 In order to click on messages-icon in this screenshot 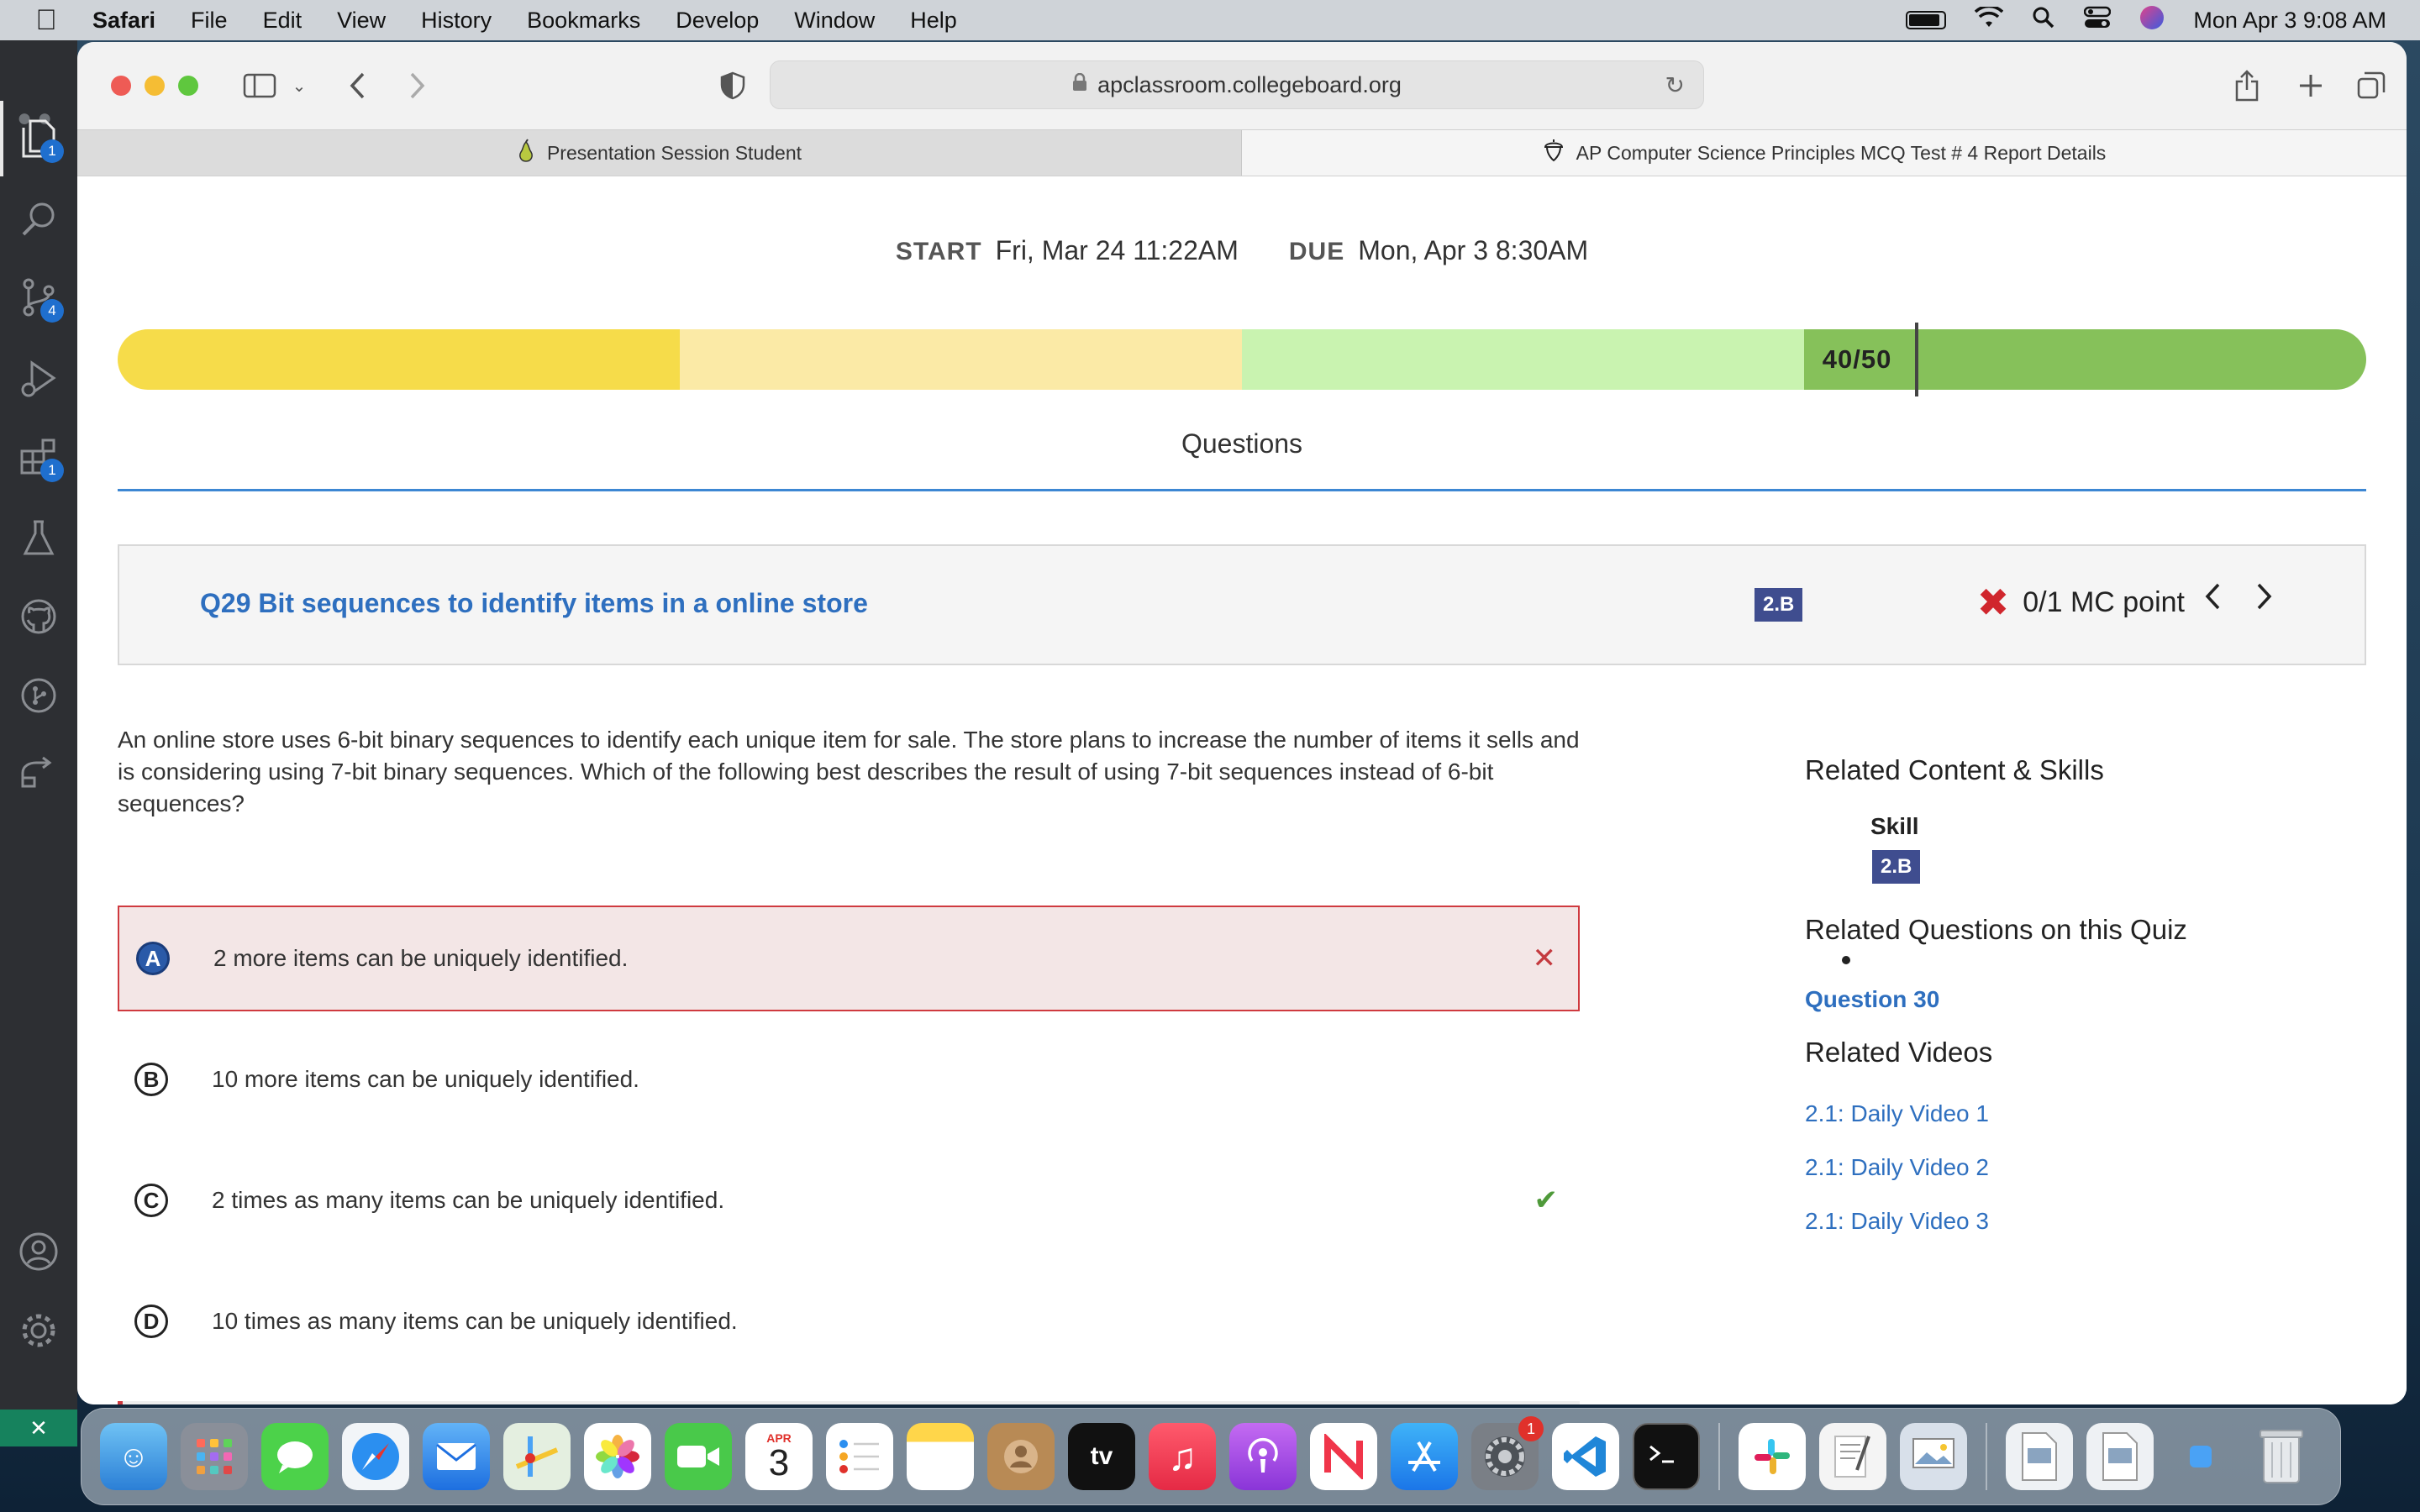, I will do `click(295, 1456)`.